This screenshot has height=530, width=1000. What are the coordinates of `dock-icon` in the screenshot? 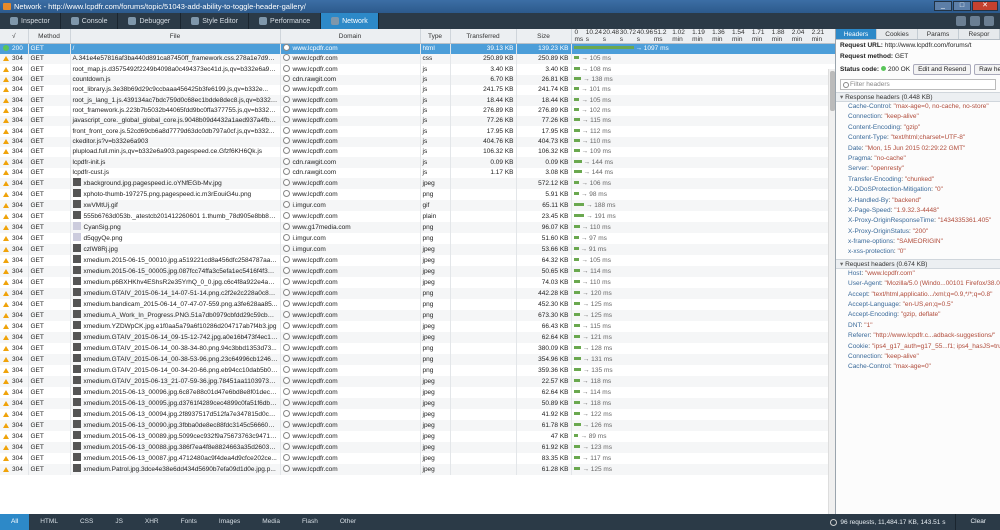 It's located at (975, 21).